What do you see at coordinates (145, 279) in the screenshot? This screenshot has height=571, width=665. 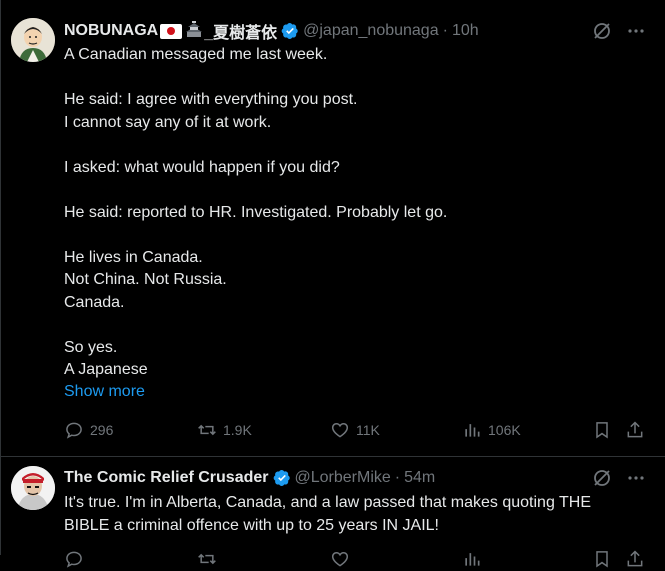 I see `tweet-text-line: Not China. Not Russia.` at bounding box center [145, 279].